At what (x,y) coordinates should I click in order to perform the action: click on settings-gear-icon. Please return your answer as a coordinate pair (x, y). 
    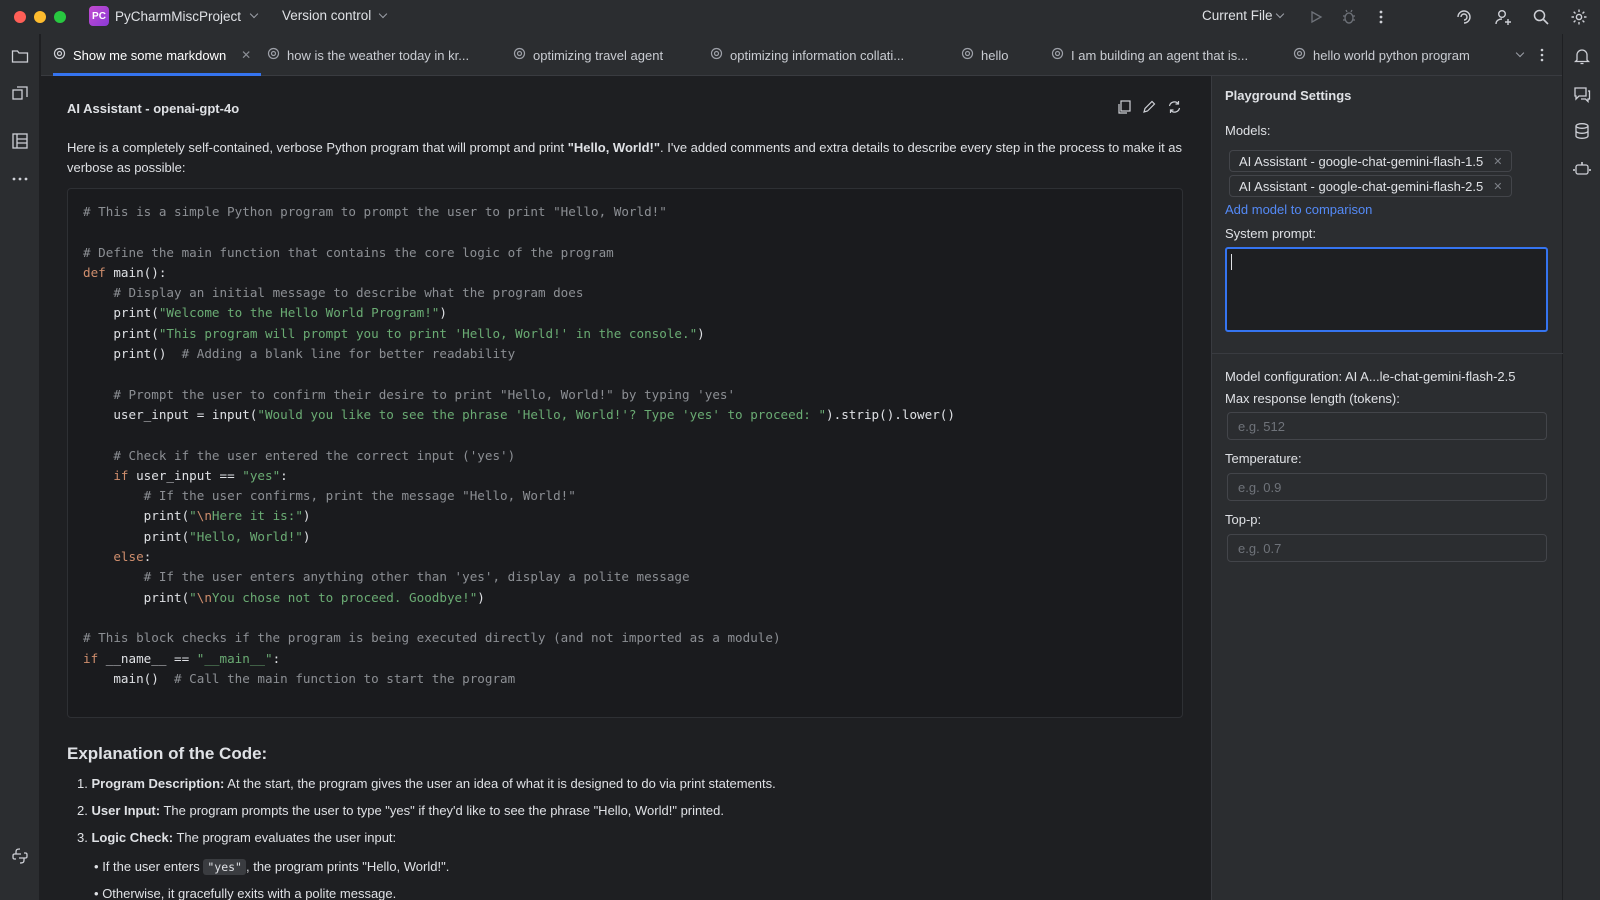
    Looking at the image, I should click on (1579, 17).